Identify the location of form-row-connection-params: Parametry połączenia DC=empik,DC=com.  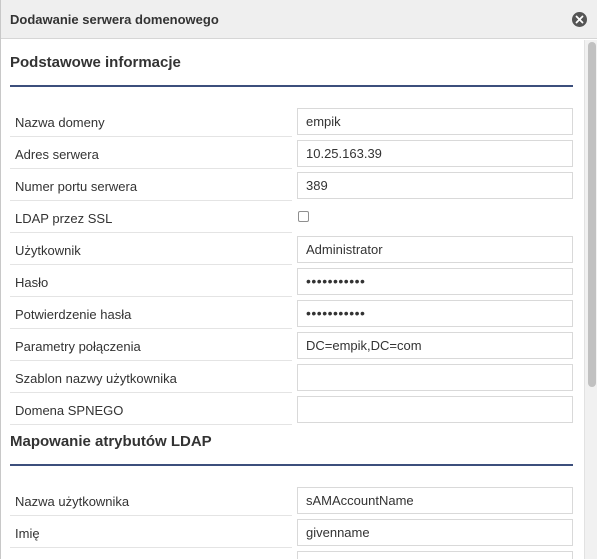
(291, 348).